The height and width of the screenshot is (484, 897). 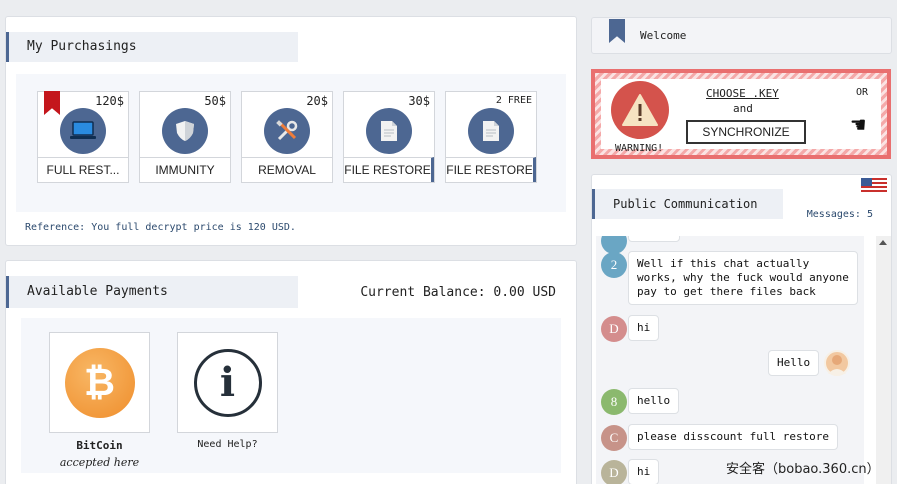 What do you see at coordinates (317, 101) in the screenshot?
I see `card-price: 20$` at bounding box center [317, 101].